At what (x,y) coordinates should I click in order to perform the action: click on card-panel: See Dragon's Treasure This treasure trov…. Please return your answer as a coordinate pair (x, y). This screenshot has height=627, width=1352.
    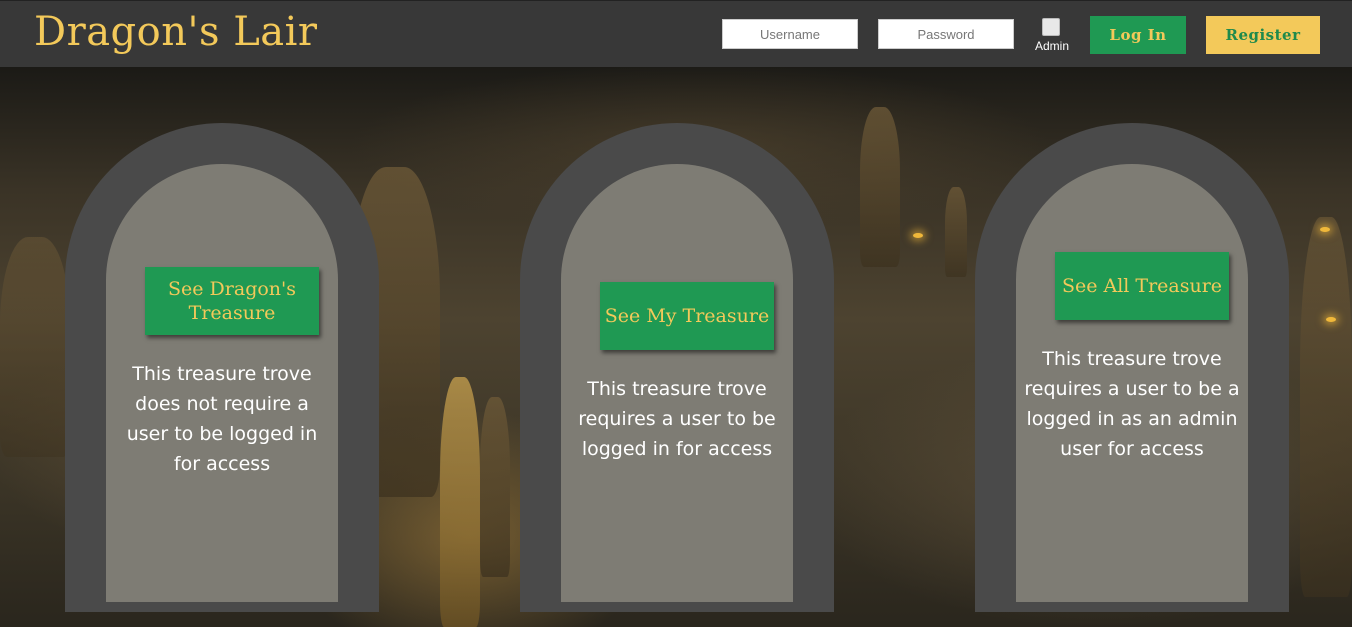
    Looking at the image, I should click on (222, 383).